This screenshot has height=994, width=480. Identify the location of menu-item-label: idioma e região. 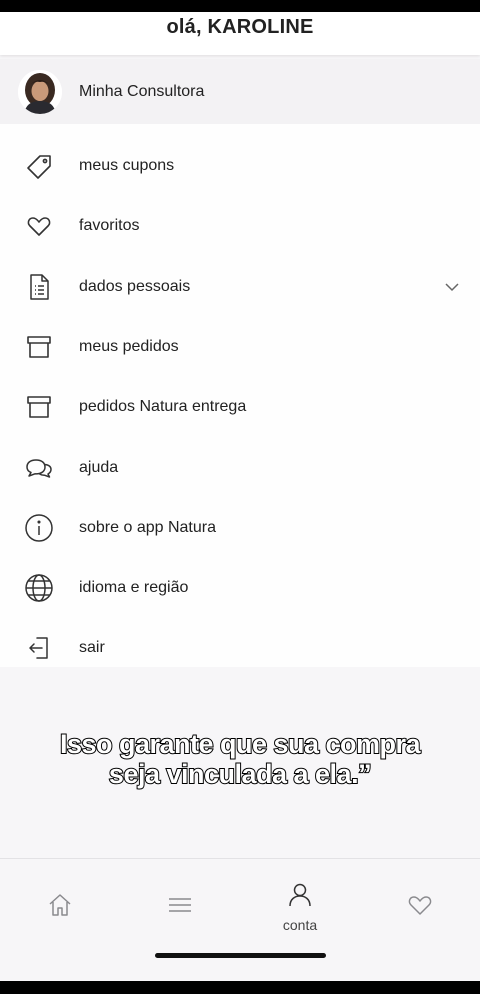
(134, 587).